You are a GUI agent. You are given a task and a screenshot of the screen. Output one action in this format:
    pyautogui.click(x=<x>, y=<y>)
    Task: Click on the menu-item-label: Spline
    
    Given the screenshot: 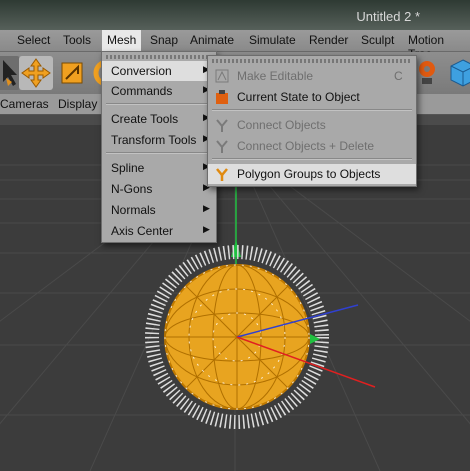 What is the action you would take?
    pyautogui.click(x=128, y=168)
    